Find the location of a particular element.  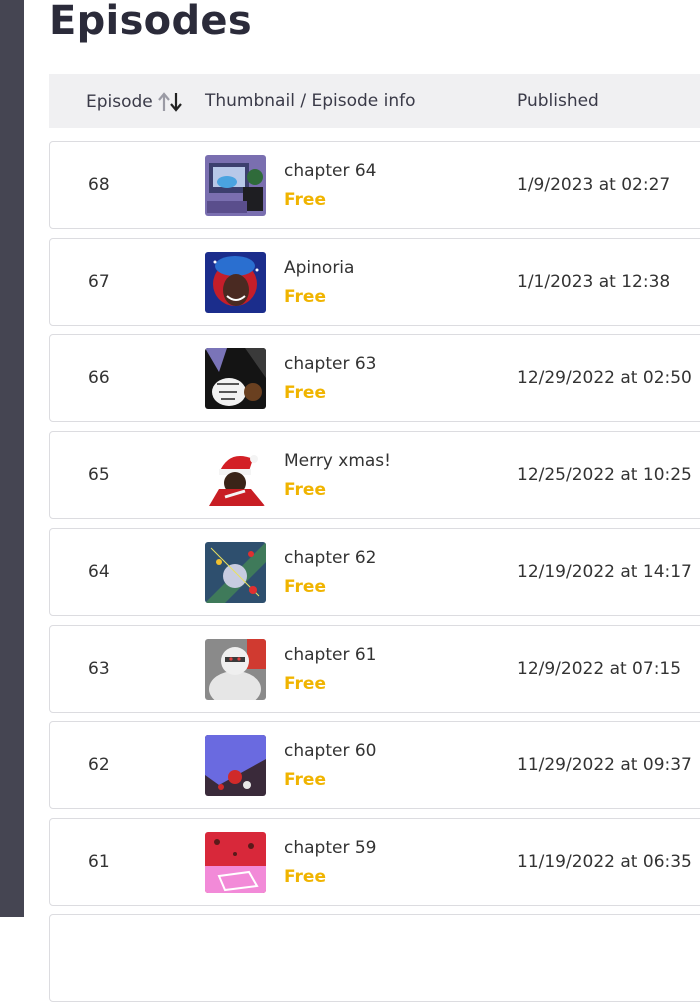

episode-title: chapter 63 is located at coordinates (330, 364).